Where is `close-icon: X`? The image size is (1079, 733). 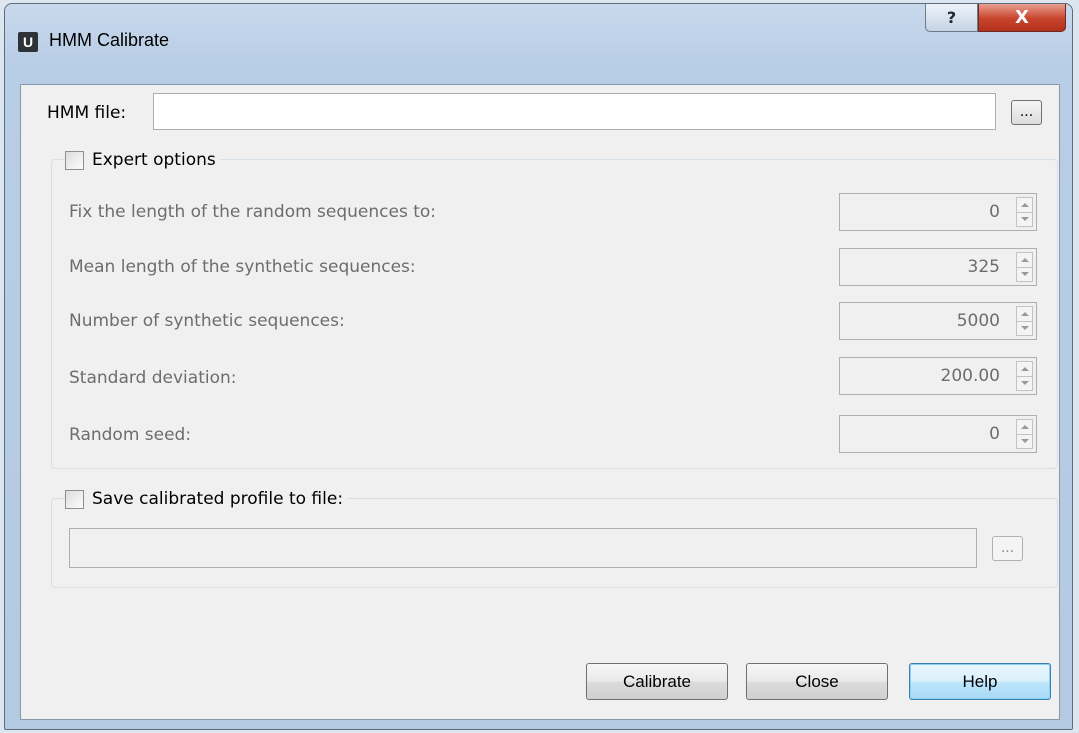 close-icon: X is located at coordinates (1022, 17).